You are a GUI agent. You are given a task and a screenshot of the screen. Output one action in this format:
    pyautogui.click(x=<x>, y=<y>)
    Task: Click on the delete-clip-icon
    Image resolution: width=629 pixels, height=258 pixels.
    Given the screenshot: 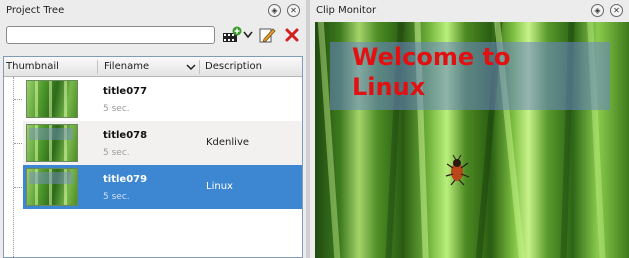 What is the action you would take?
    pyautogui.click(x=292, y=35)
    